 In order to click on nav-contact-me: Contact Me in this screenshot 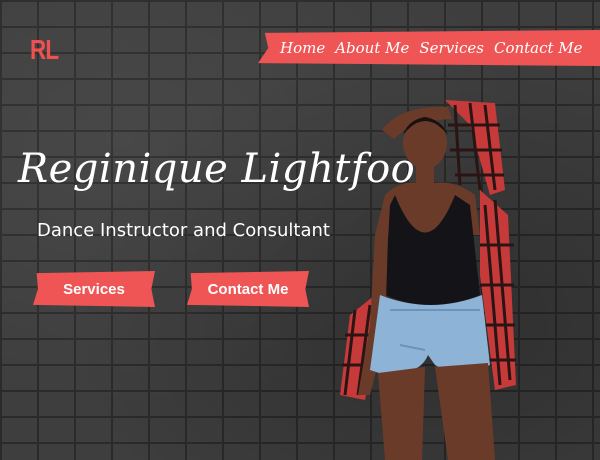, I will do `click(538, 48)`.